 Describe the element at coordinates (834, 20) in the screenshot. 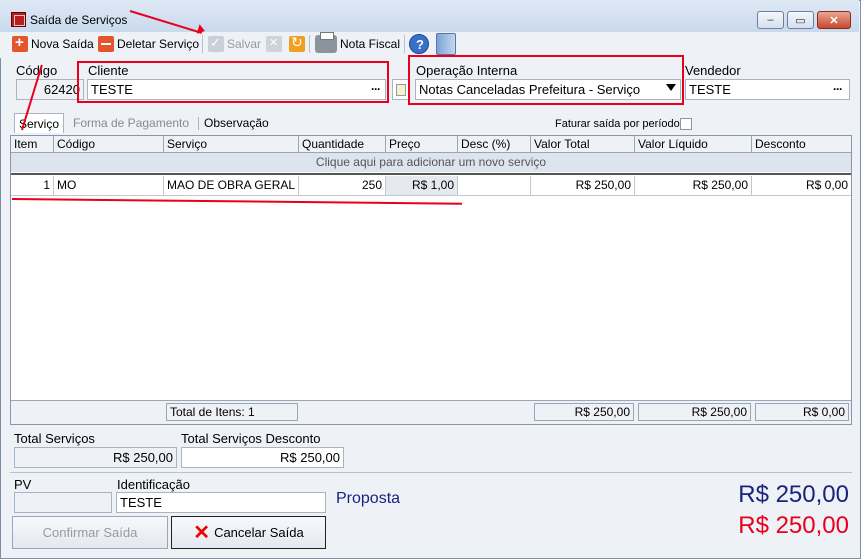

I see `close-button: ✕` at that location.